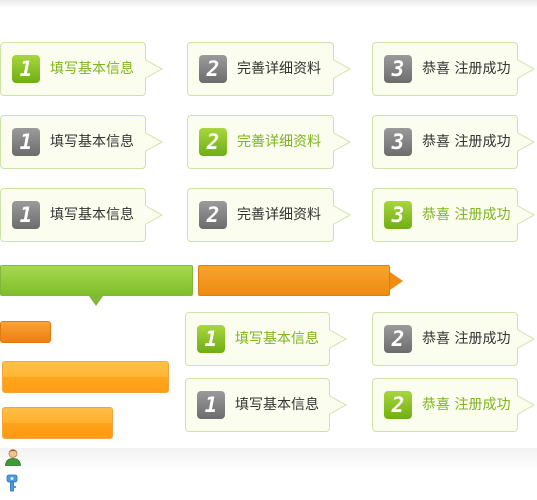 The image size is (537, 500). Describe the element at coordinates (96, 280) in the screenshot. I see `green-tab-bar` at that location.